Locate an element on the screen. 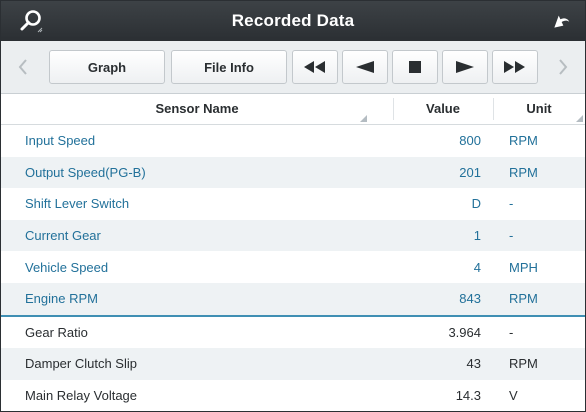  sensor-value: 14.3 is located at coordinates (468, 396).